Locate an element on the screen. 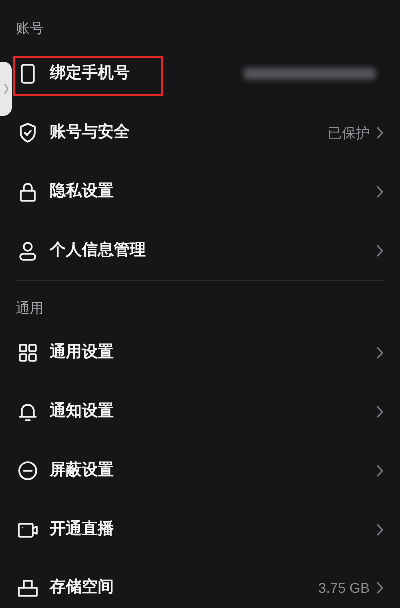  row-label: 通知设置 is located at coordinates (82, 412).